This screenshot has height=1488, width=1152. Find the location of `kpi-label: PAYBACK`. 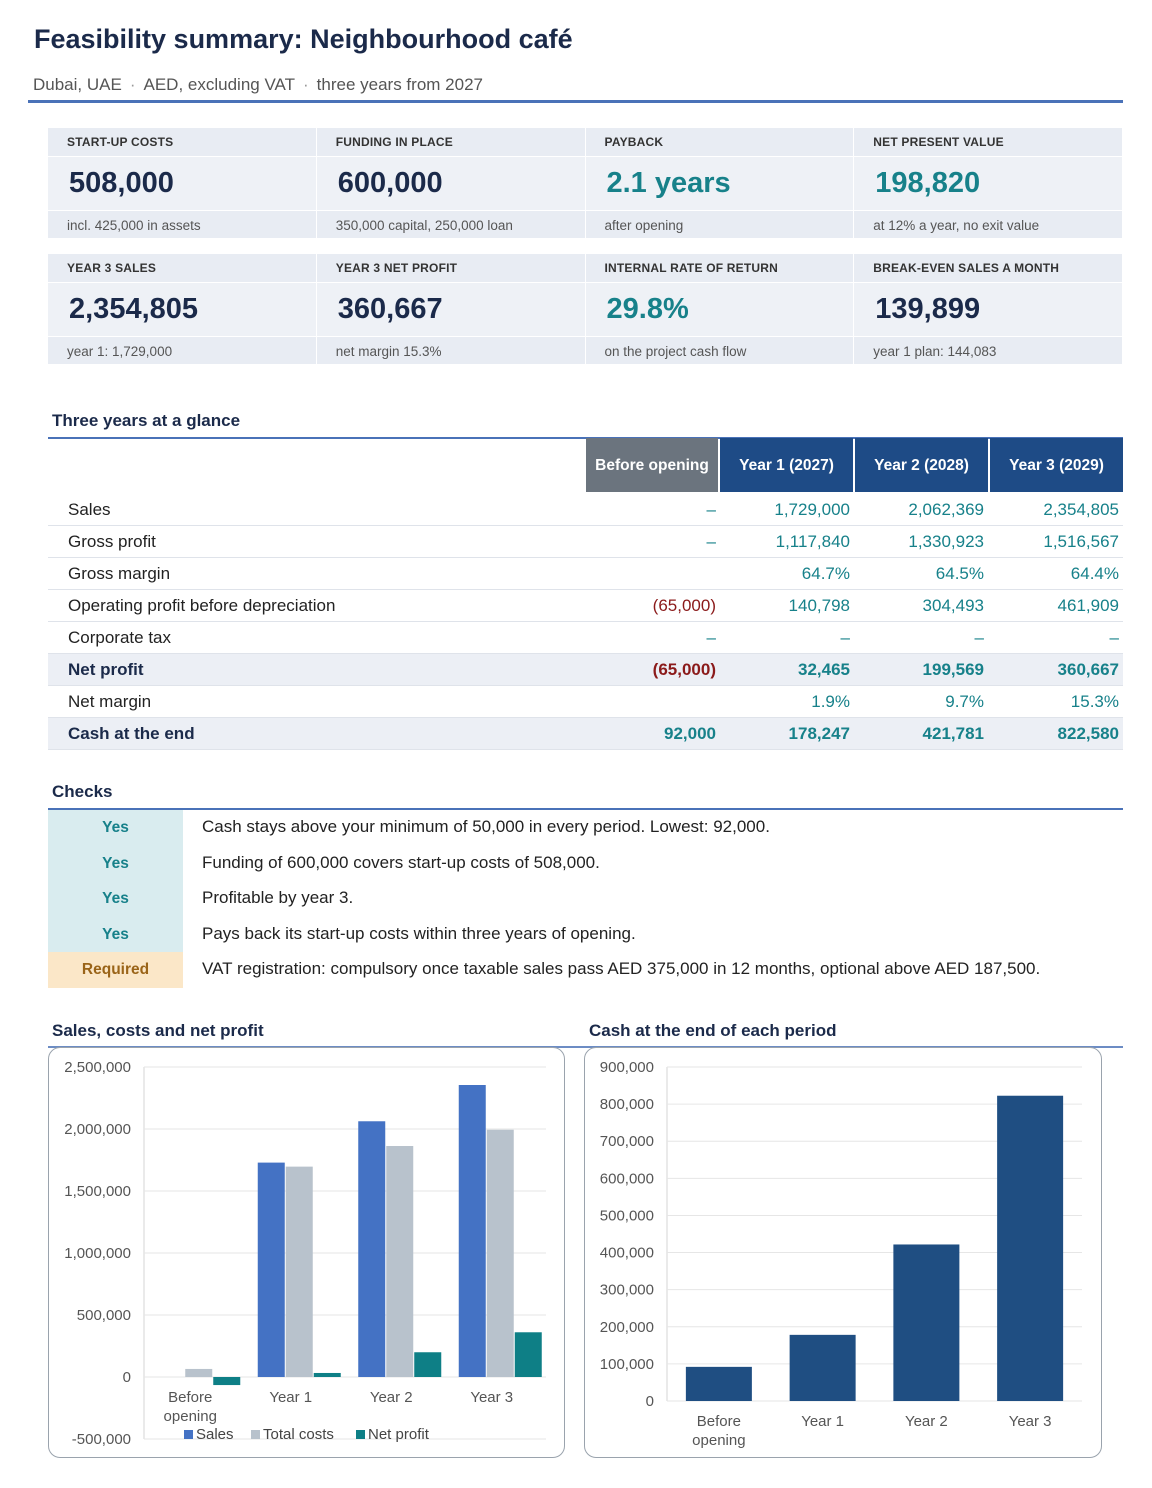

kpi-label: PAYBACK is located at coordinates (719, 142).